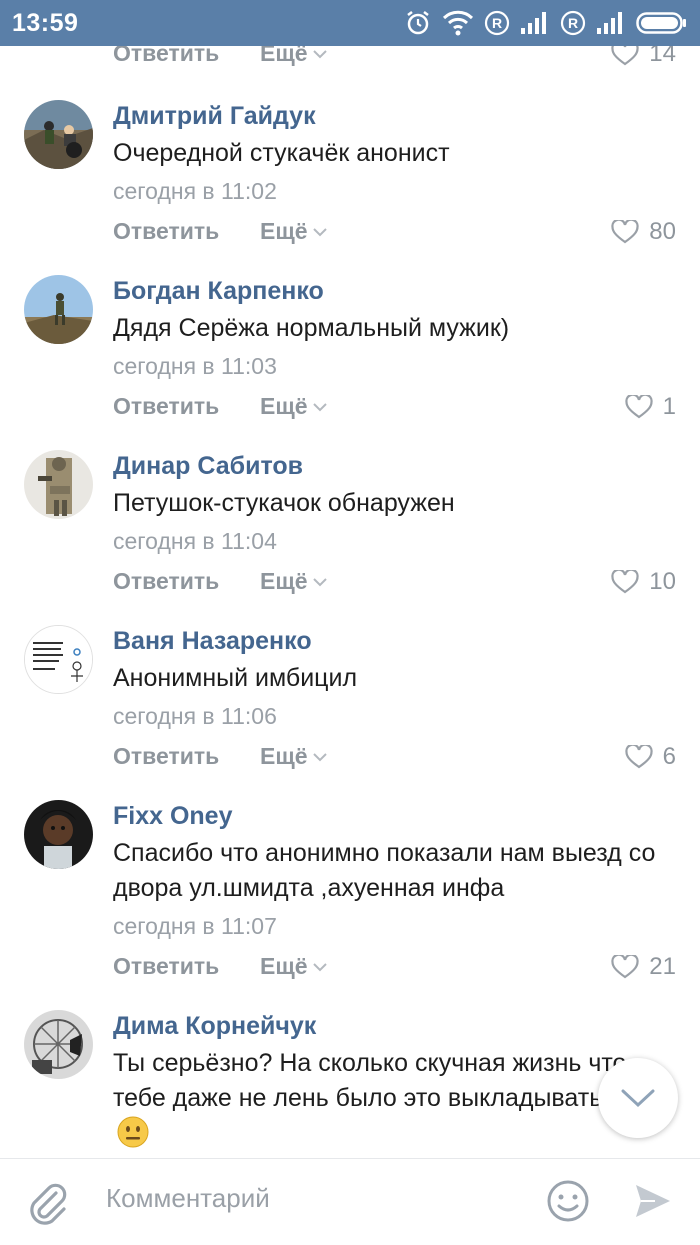 This screenshot has width=700, height=1245. I want to click on comment-actions: Ответить Ещё 80, so click(350, 236).